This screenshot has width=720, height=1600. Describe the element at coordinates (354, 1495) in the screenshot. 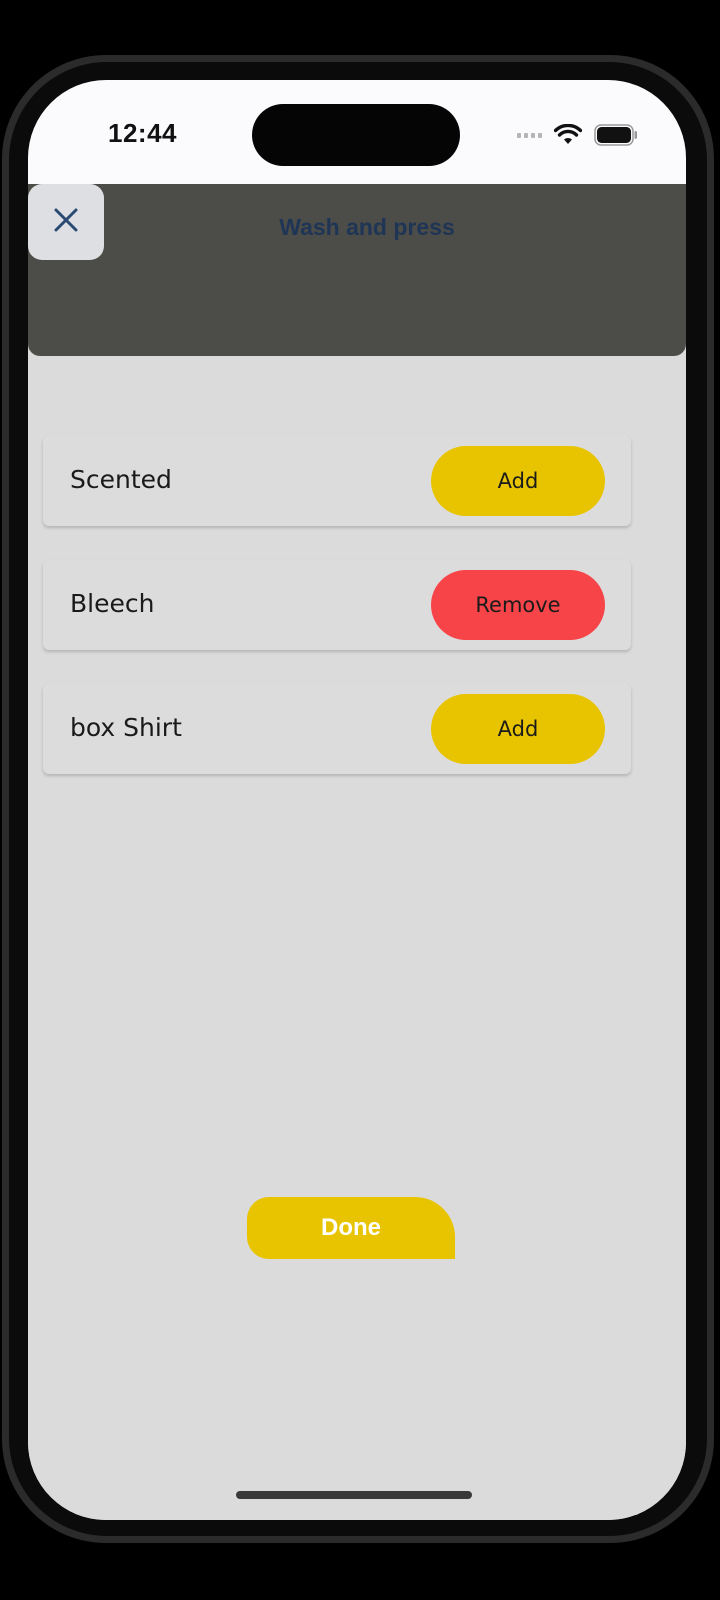

I see `home-indicator` at that location.